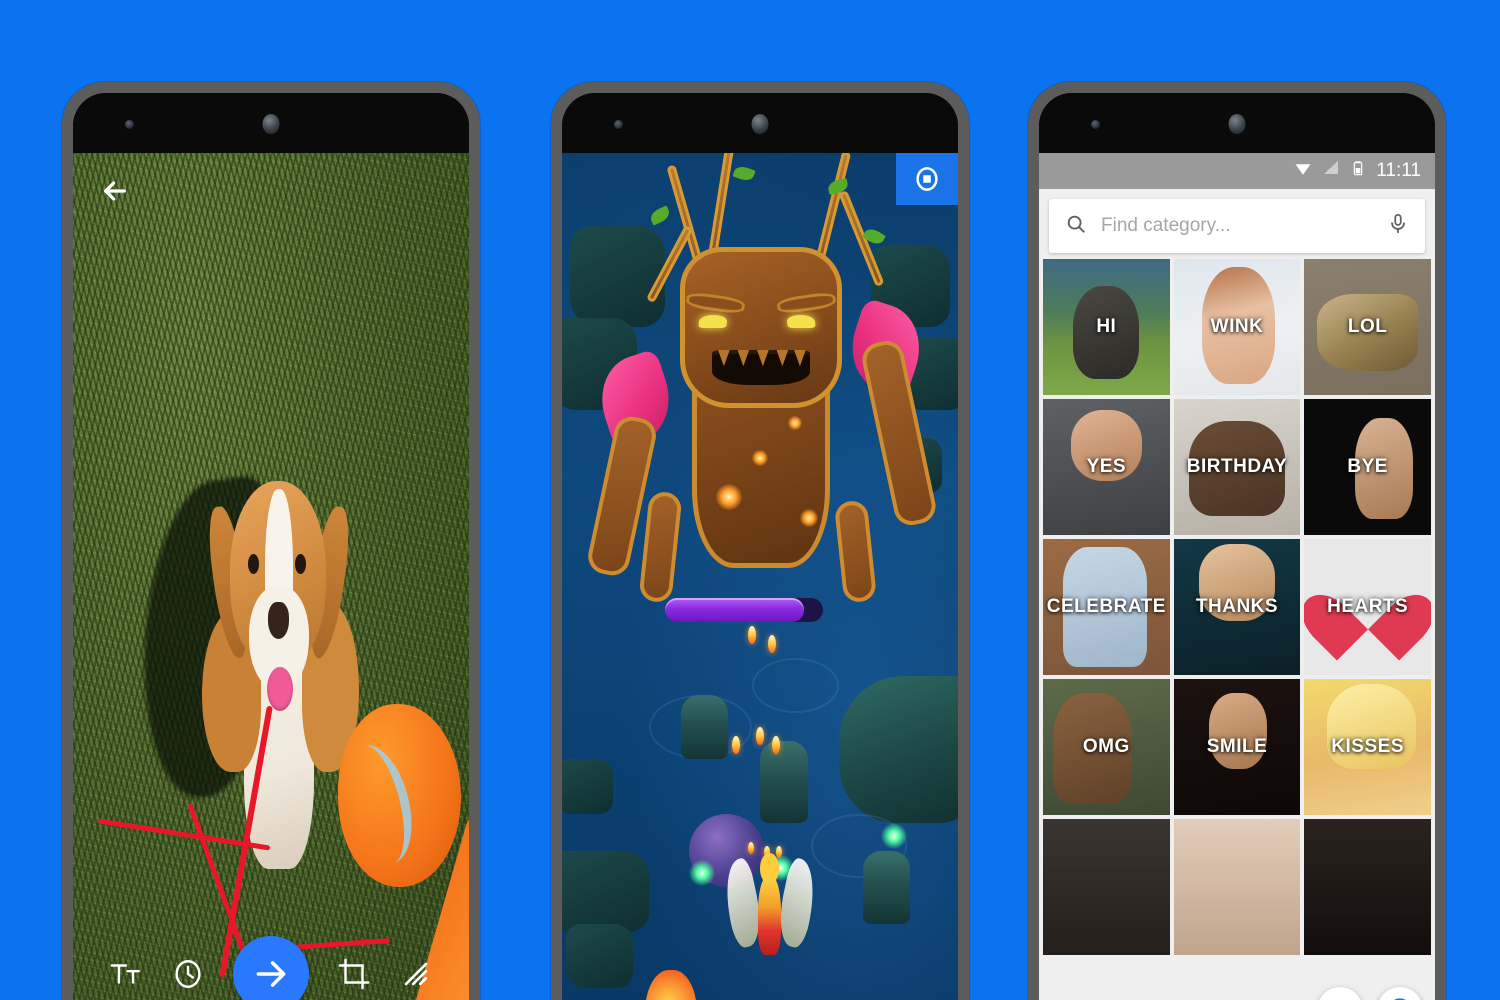 The width and height of the screenshot is (1500, 1000). Describe the element at coordinates (927, 179) in the screenshot. I see `record-circle-icon` at that location.